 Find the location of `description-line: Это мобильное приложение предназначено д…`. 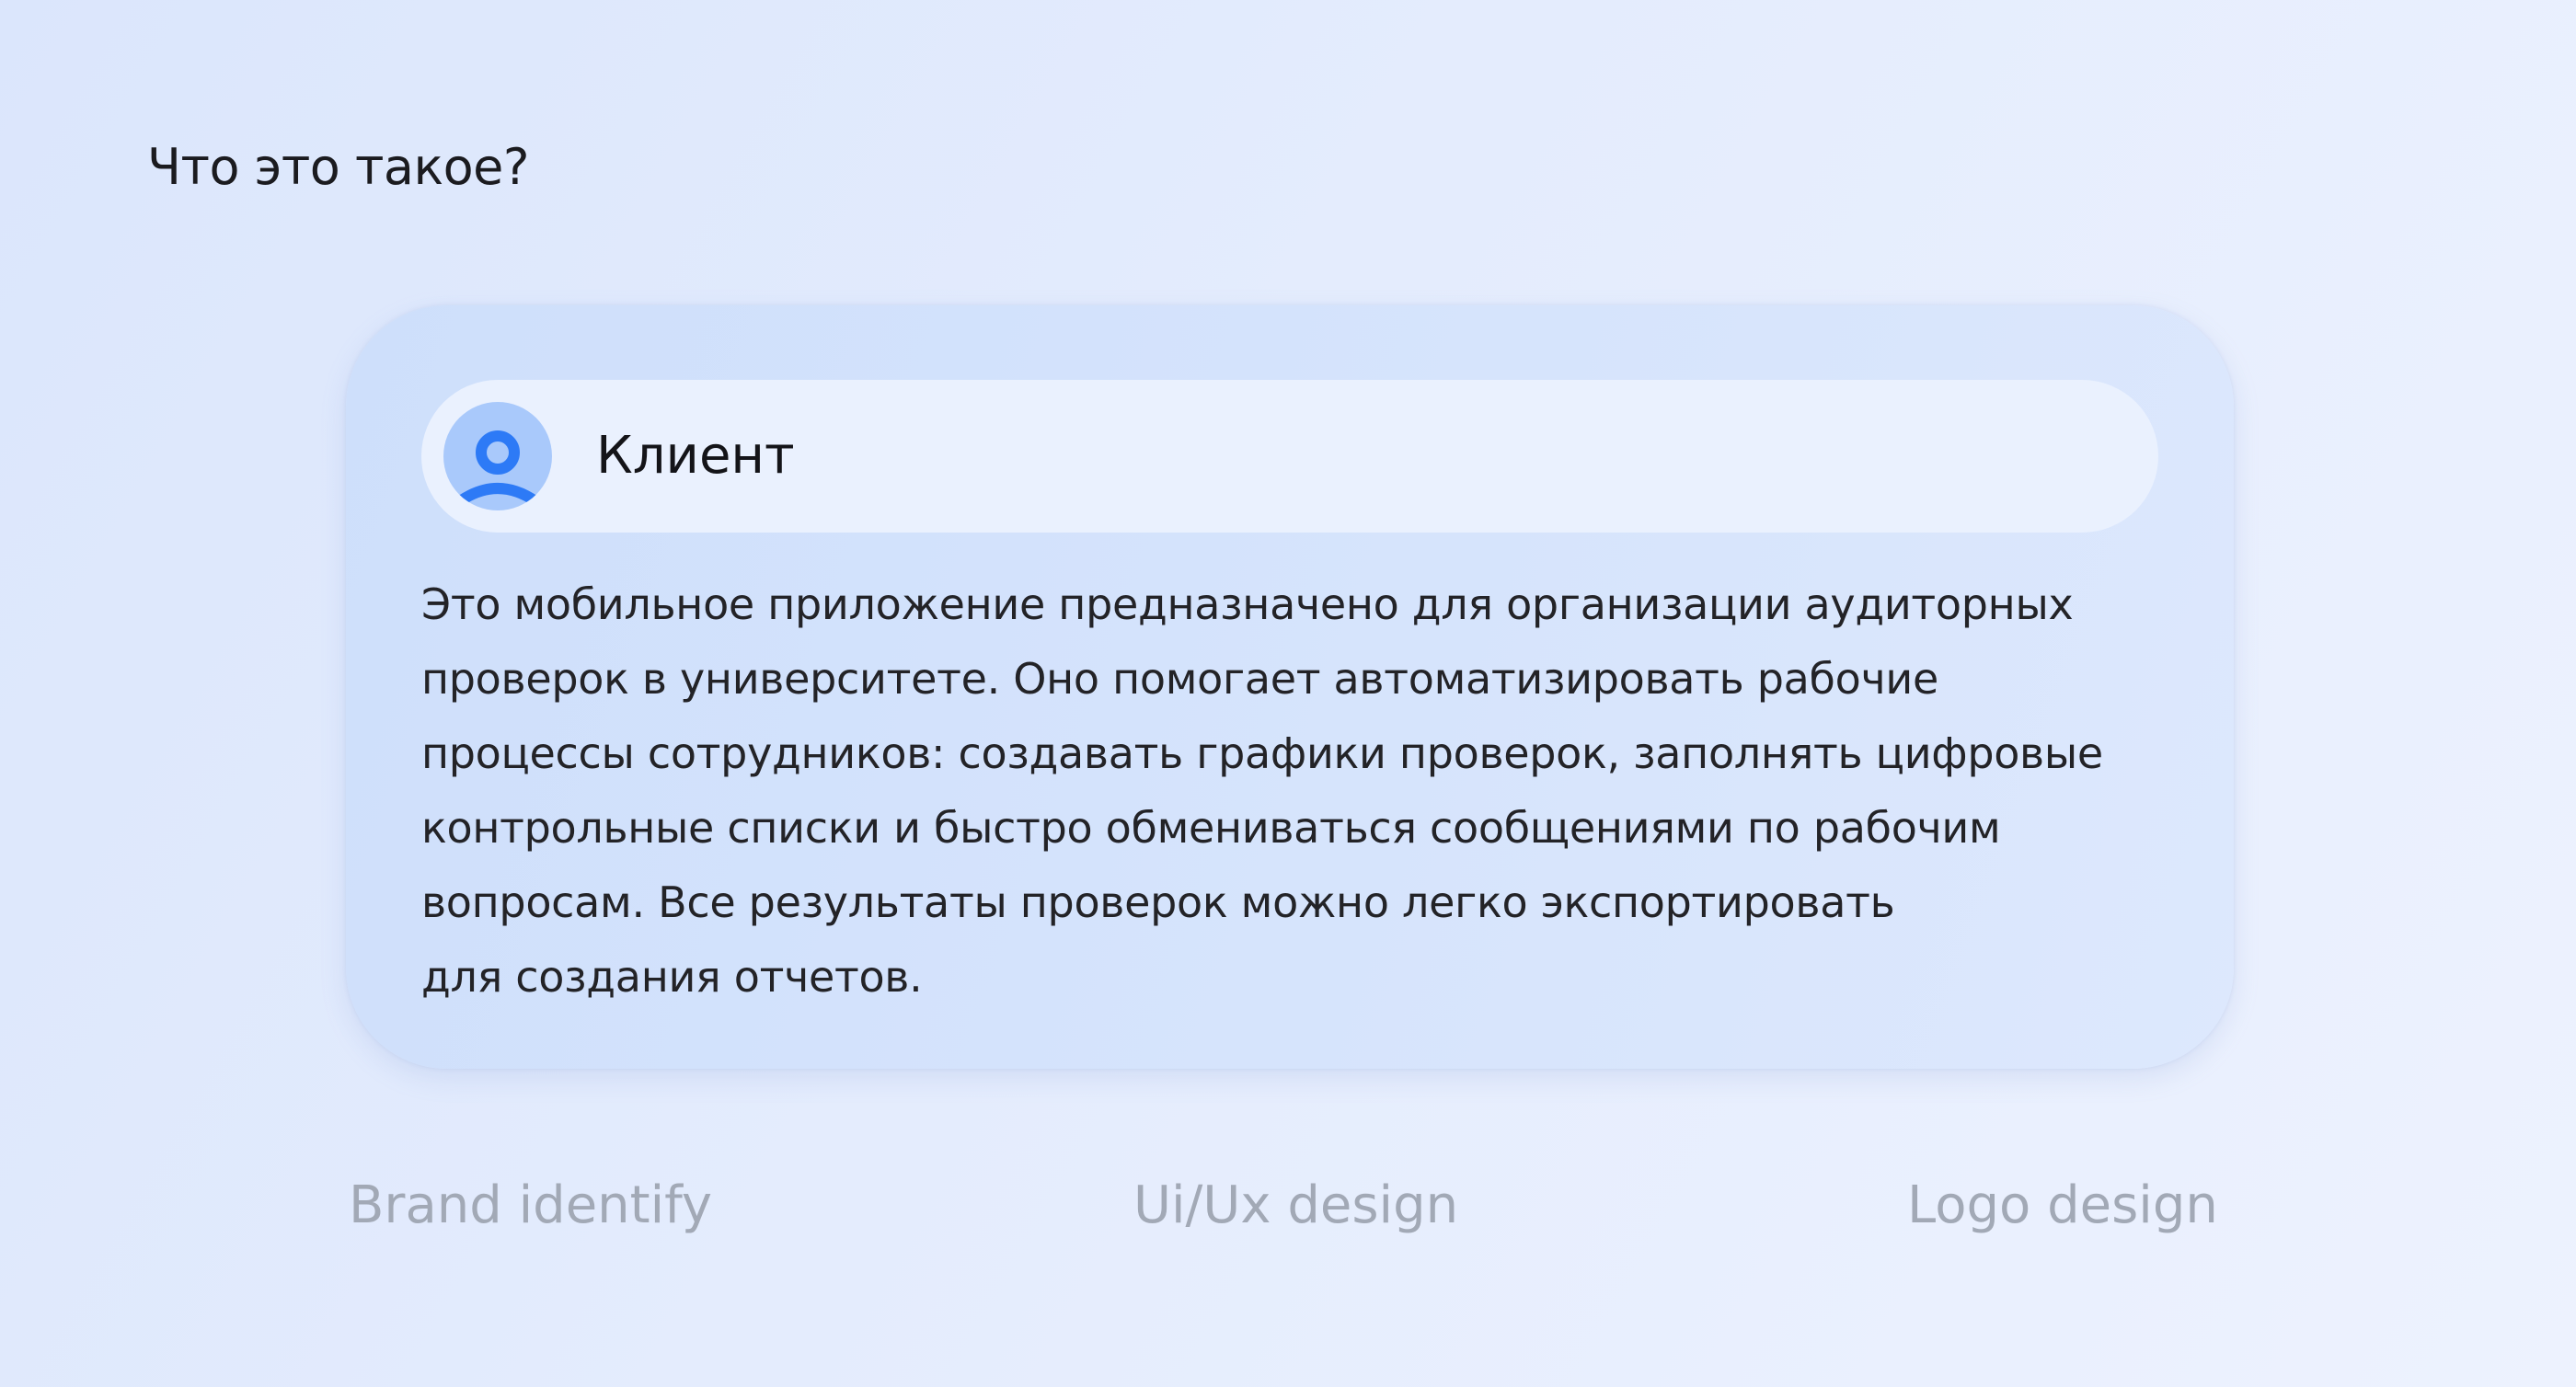

description-line: Это мобильное приложение предназначено д… is located at coordinates (1247, 604).